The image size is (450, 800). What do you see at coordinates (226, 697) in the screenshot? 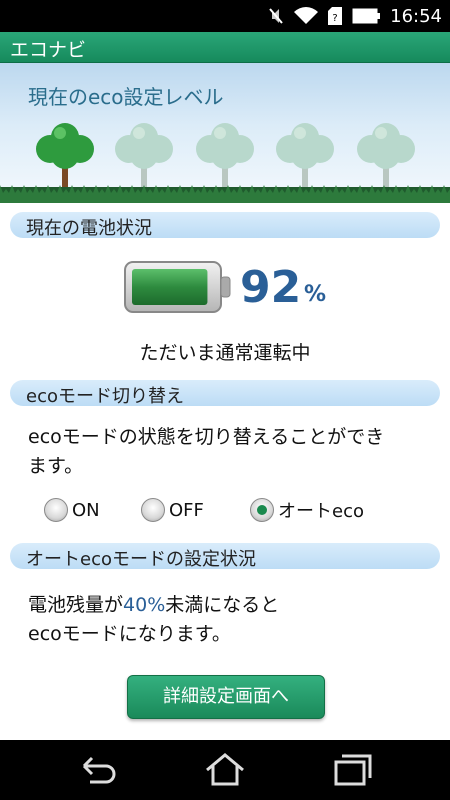
I see `detail-settings-button: 詳細設定画面へ` at bounding box center [226, 697].